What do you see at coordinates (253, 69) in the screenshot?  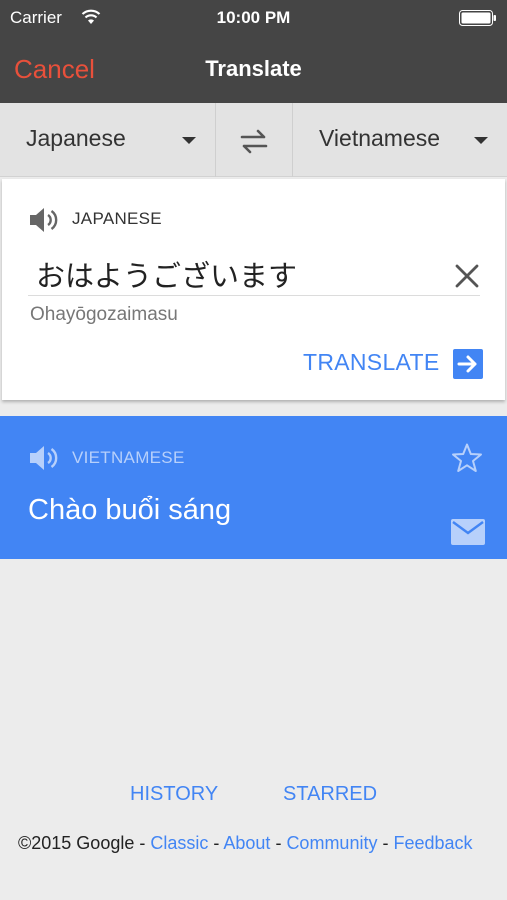 I see `nav-bar: Cancel Translate` at bounding box center [253, 69].